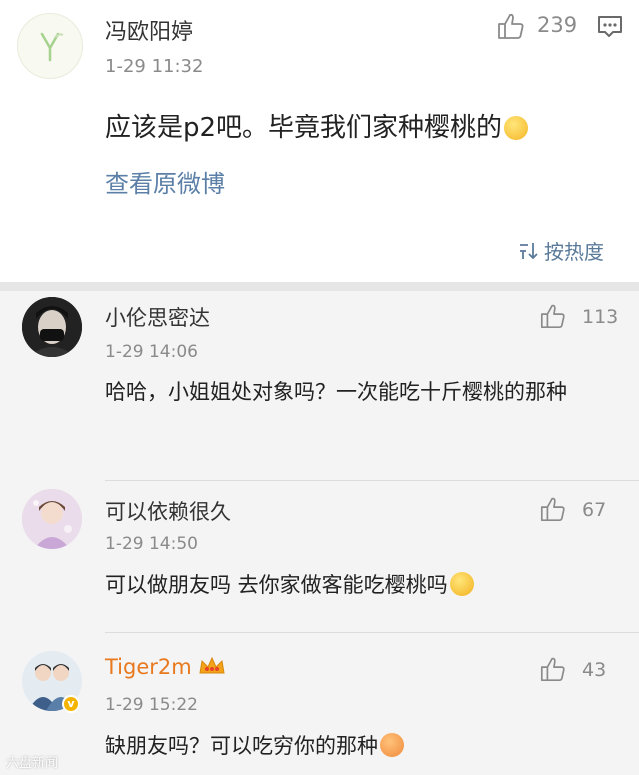 The height and width of the screenshot is (775, 639). I want to click on post-time: 1-29 11:32, so click(154, 66).